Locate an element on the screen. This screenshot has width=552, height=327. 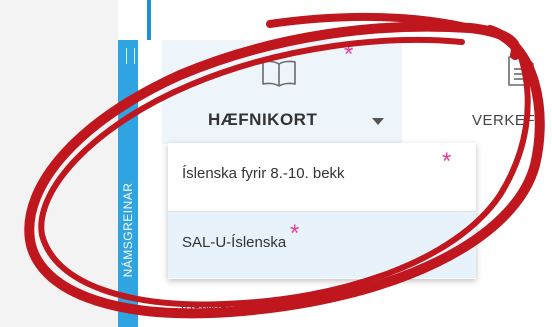
chevron-down-icon is located at coordinates (378, 121).